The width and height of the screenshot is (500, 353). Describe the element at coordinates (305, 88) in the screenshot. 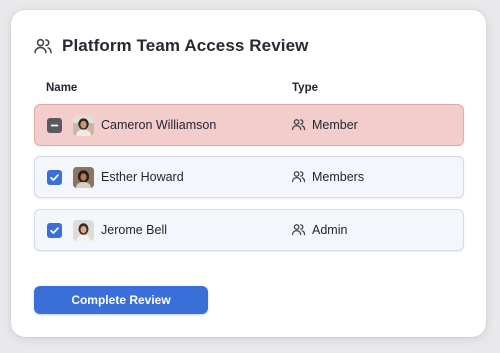

I see `column-header-type: Type` at that location.